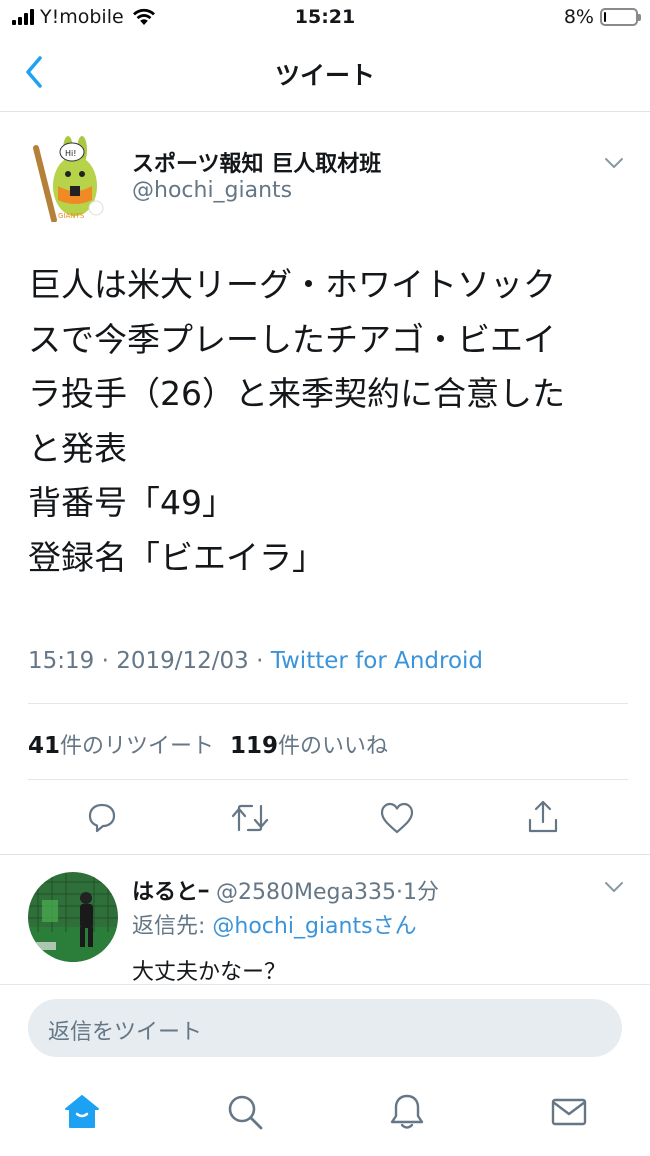  I want to click on tweet-line: ラ投手（26）と来季契約に合意した, so click(296, 393).